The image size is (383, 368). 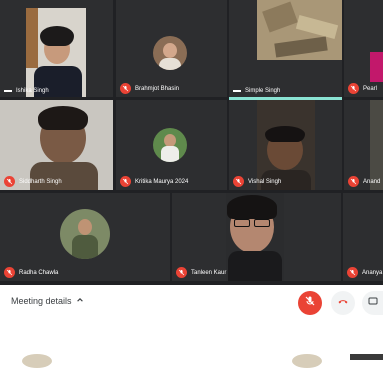 What do you see at coordinates (80, 301) in the screenshot?
I see `chevron-up-icon` at bounding box center [80, 301].